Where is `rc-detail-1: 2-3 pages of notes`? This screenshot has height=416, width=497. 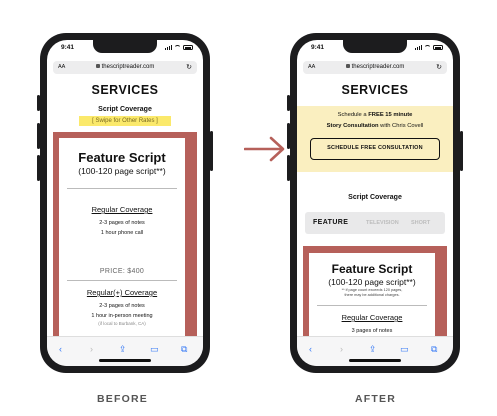
rc-detail-1: 2-3 pages of notes is located at coordinates (122, 223).